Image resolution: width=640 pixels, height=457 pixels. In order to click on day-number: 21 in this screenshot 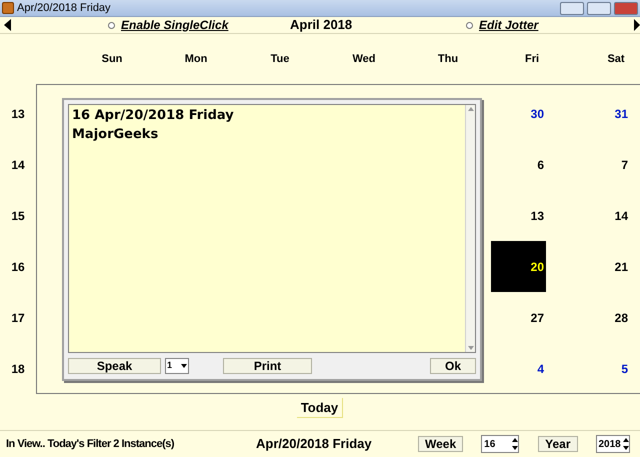, I will do `click(621, 267)`.